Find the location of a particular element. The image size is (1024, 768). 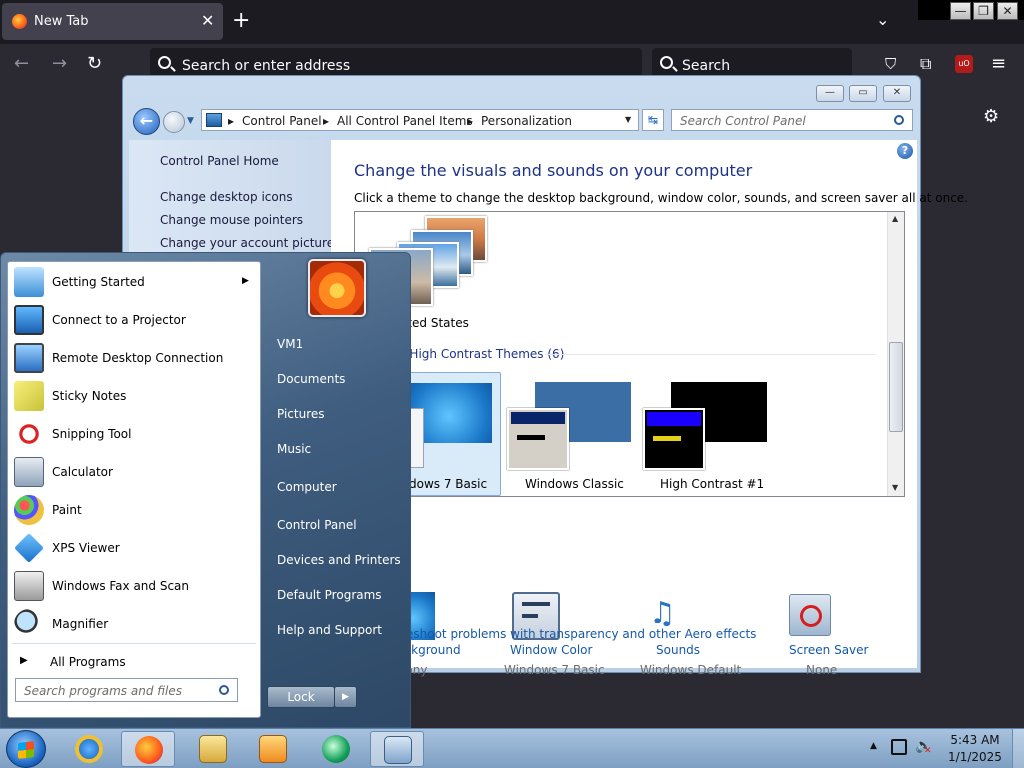

theme-window-preview is located at coordinates (538, 439).